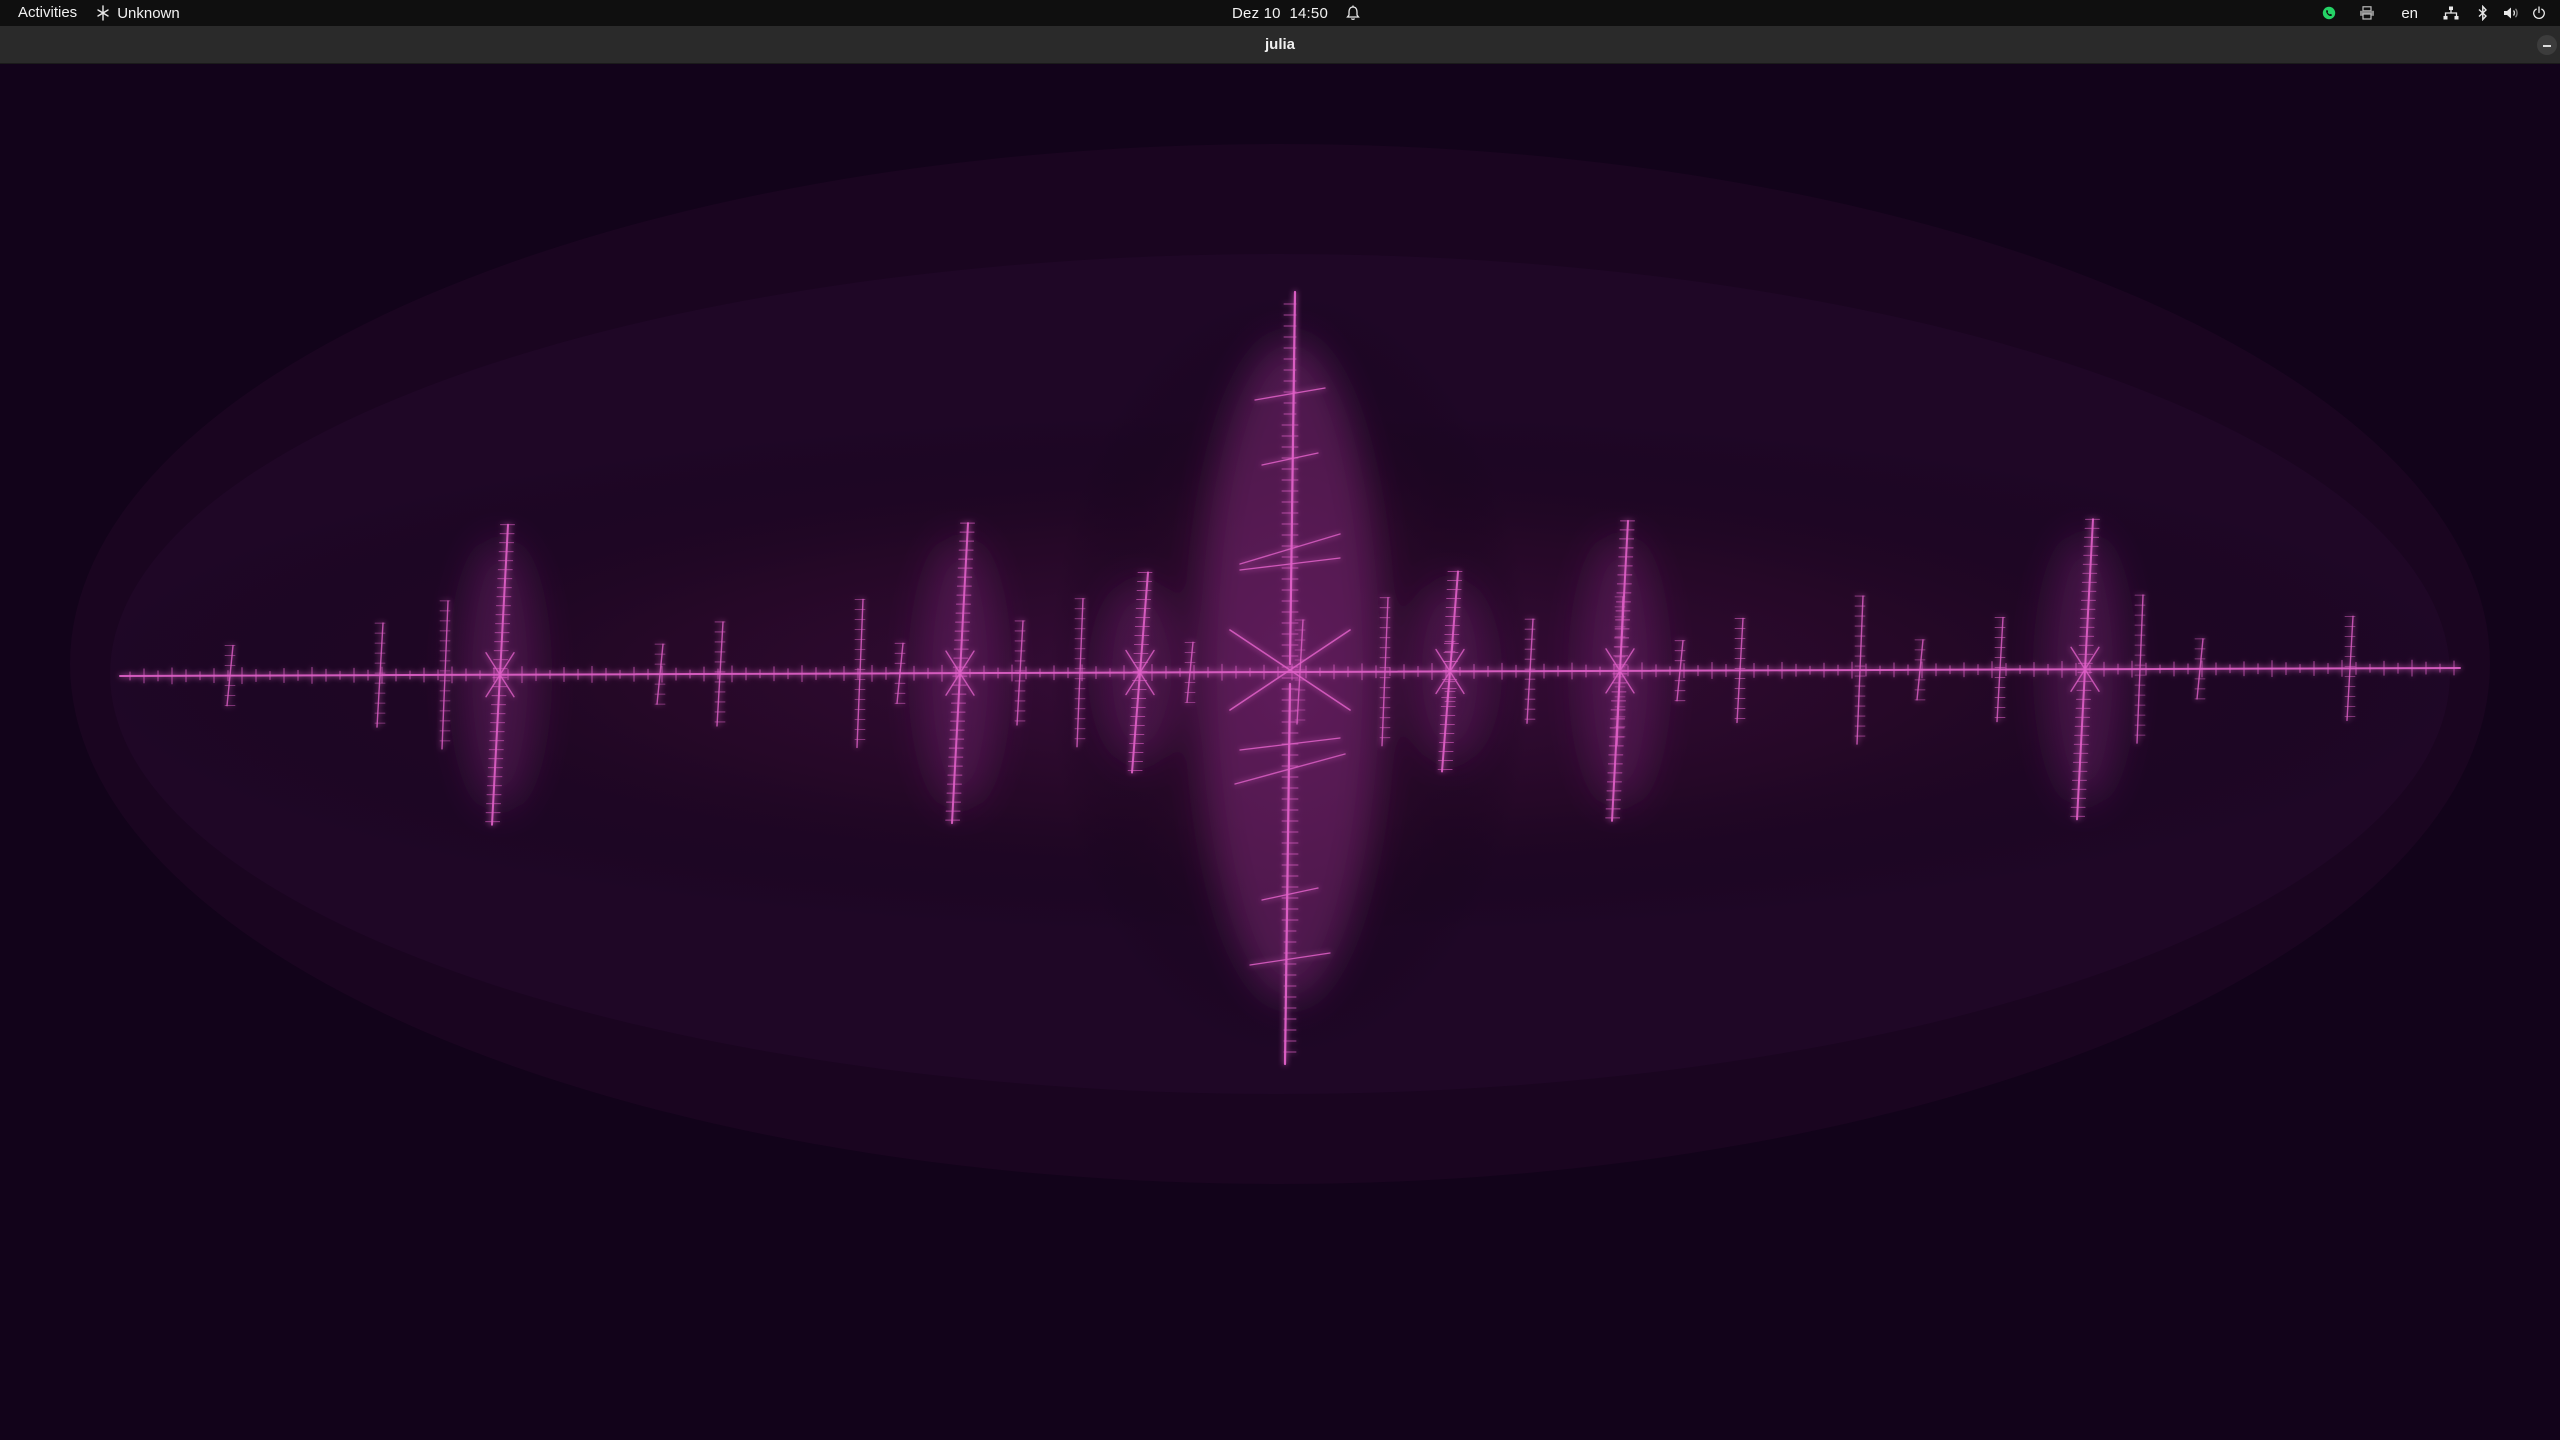  I want to click on top-bar: Activities Unknown Dez 10 14:50 en, so click(1280, 13).